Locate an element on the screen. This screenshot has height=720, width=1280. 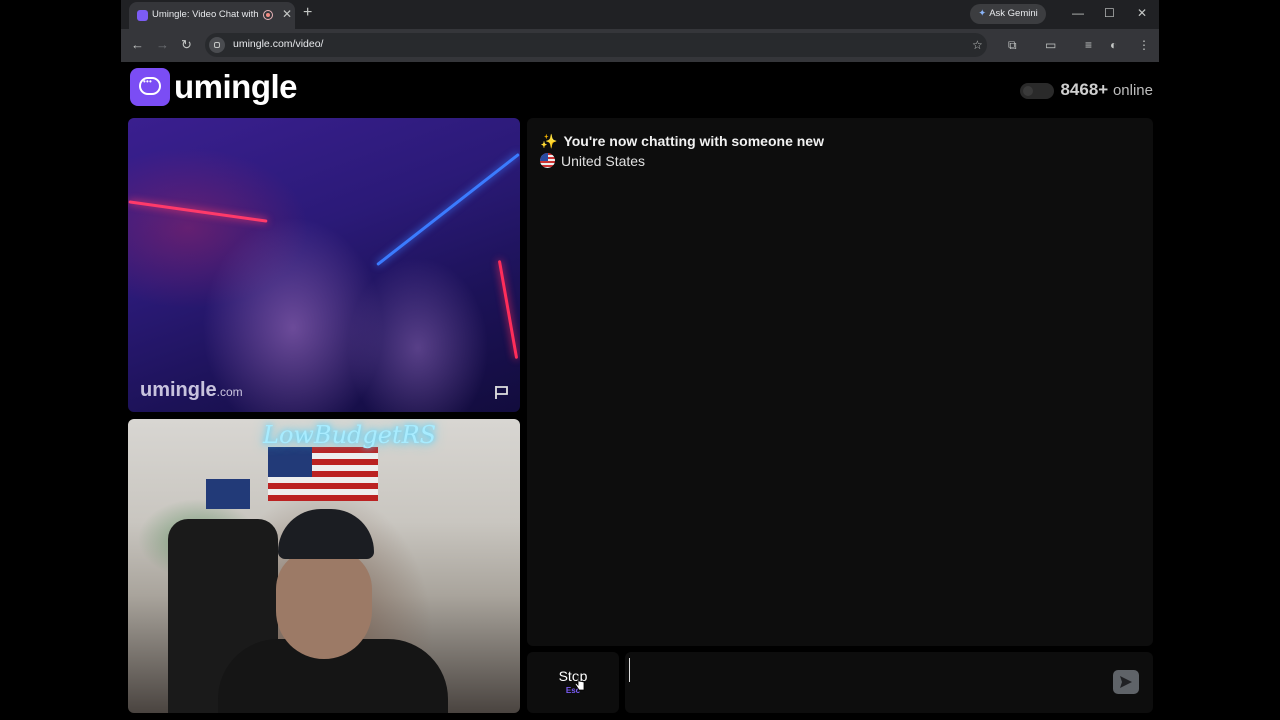
led-strip-blue is located at coordinates (448, 209).